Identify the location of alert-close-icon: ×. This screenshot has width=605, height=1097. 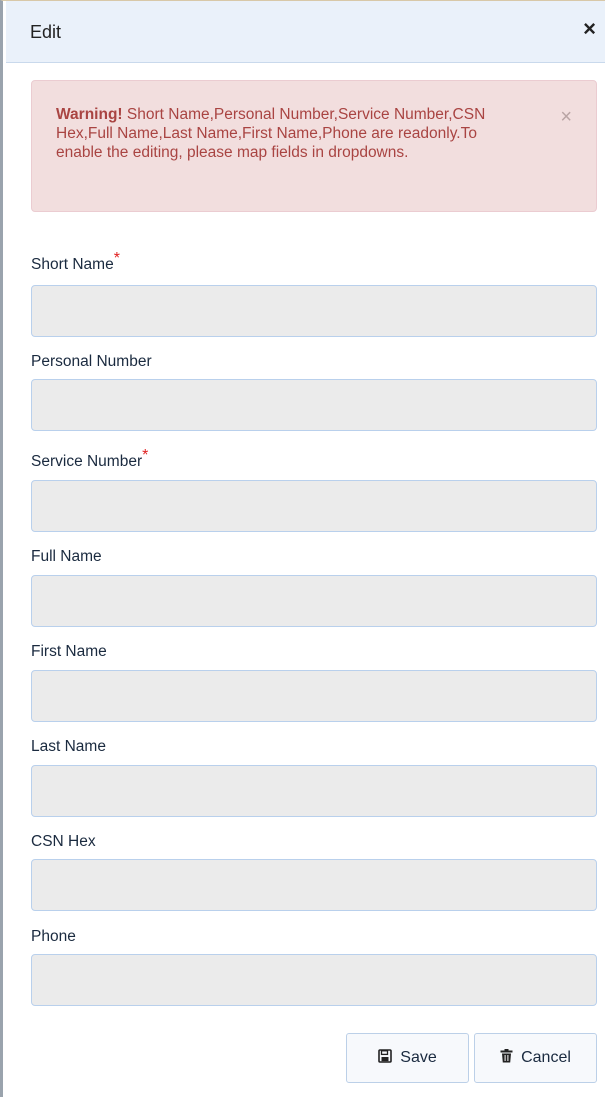
(566, 117).